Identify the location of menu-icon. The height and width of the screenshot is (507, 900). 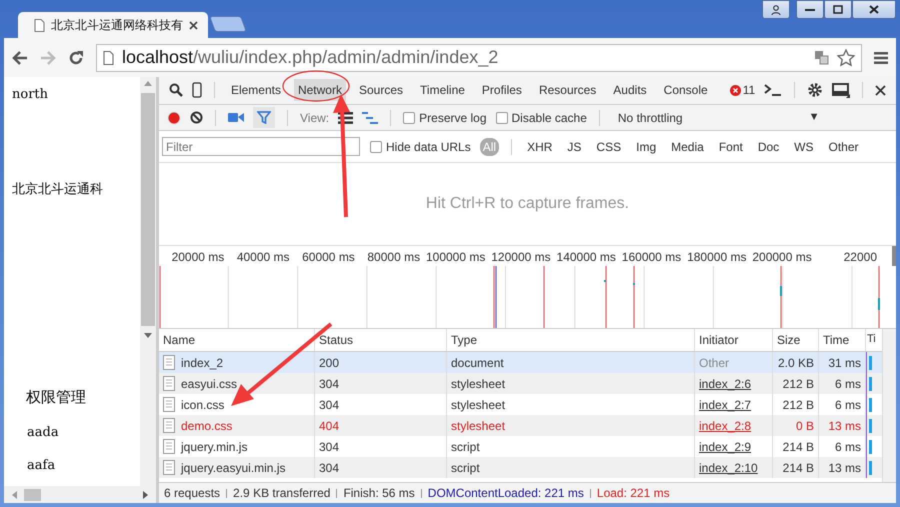
(881, 58).